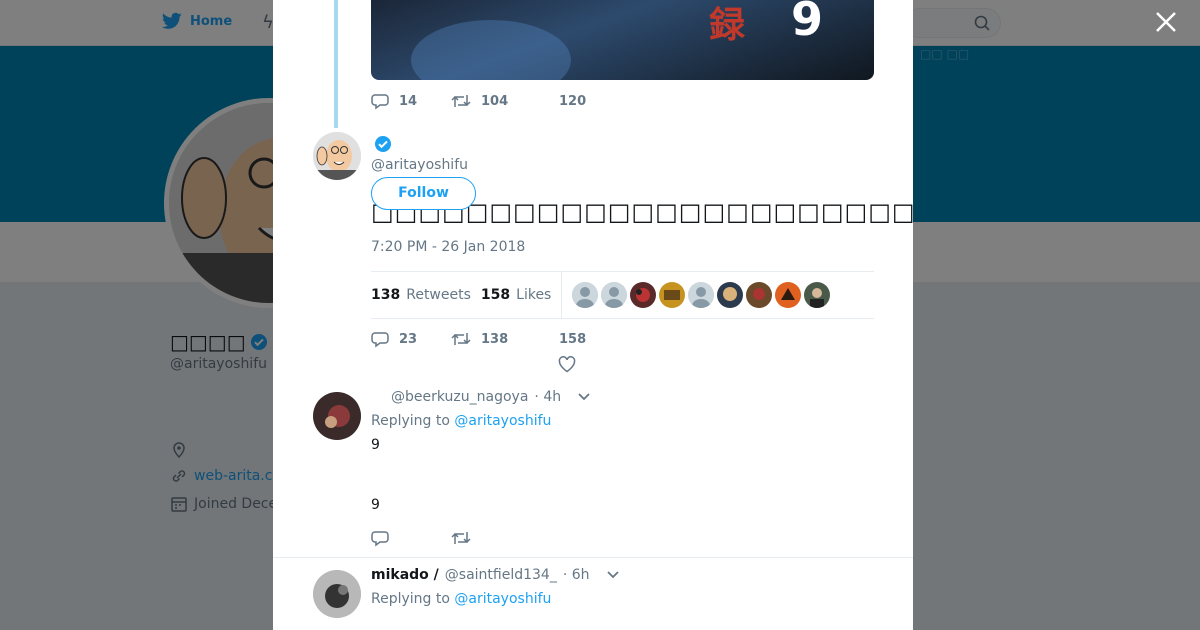 Image resolution: width=1200 pixels, height=630 pixels. I want to click on likes-stat-count: 158, so click(495, 295).